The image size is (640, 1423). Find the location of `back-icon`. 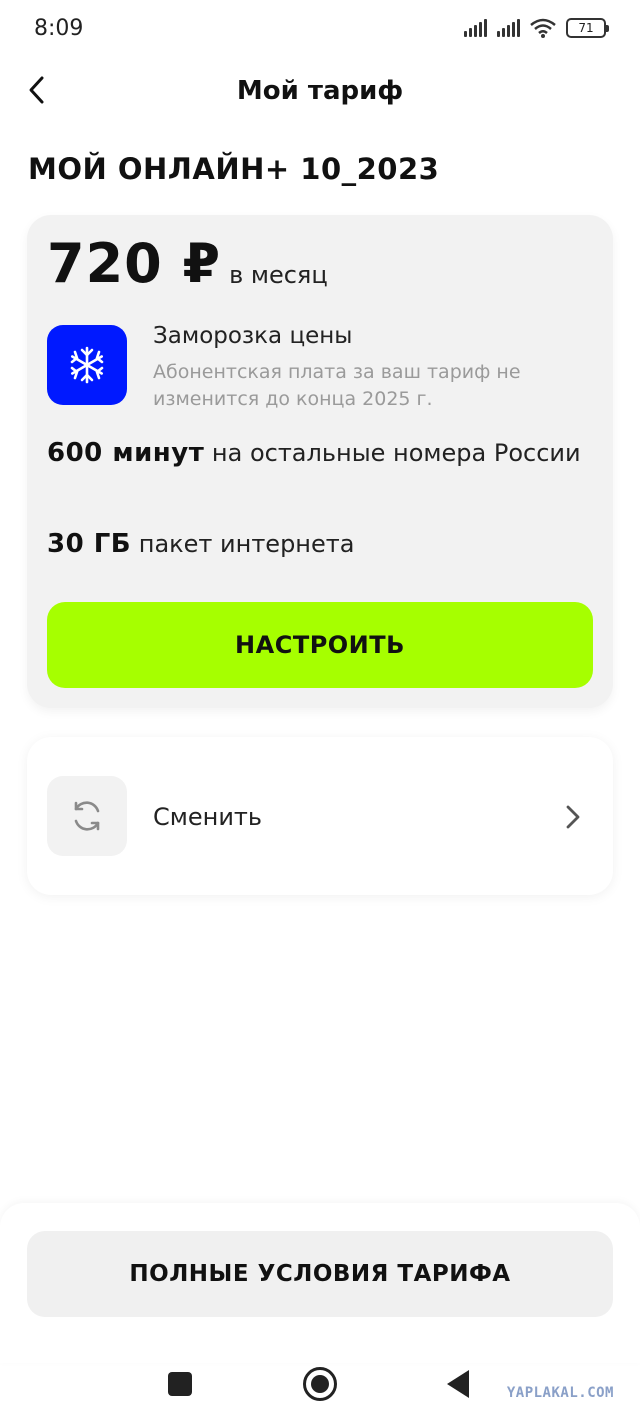

back-icon is located at coordinates (458, 1384).